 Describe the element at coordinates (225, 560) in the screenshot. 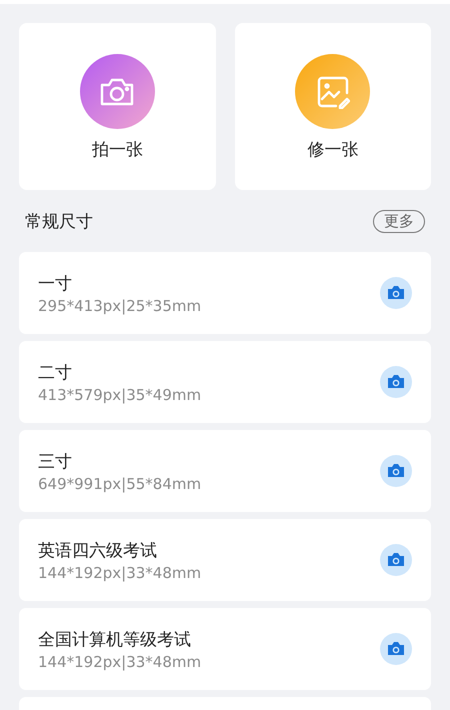

I see `size-item: 英语四六级考试 144*192px|33*48mm` at that location.